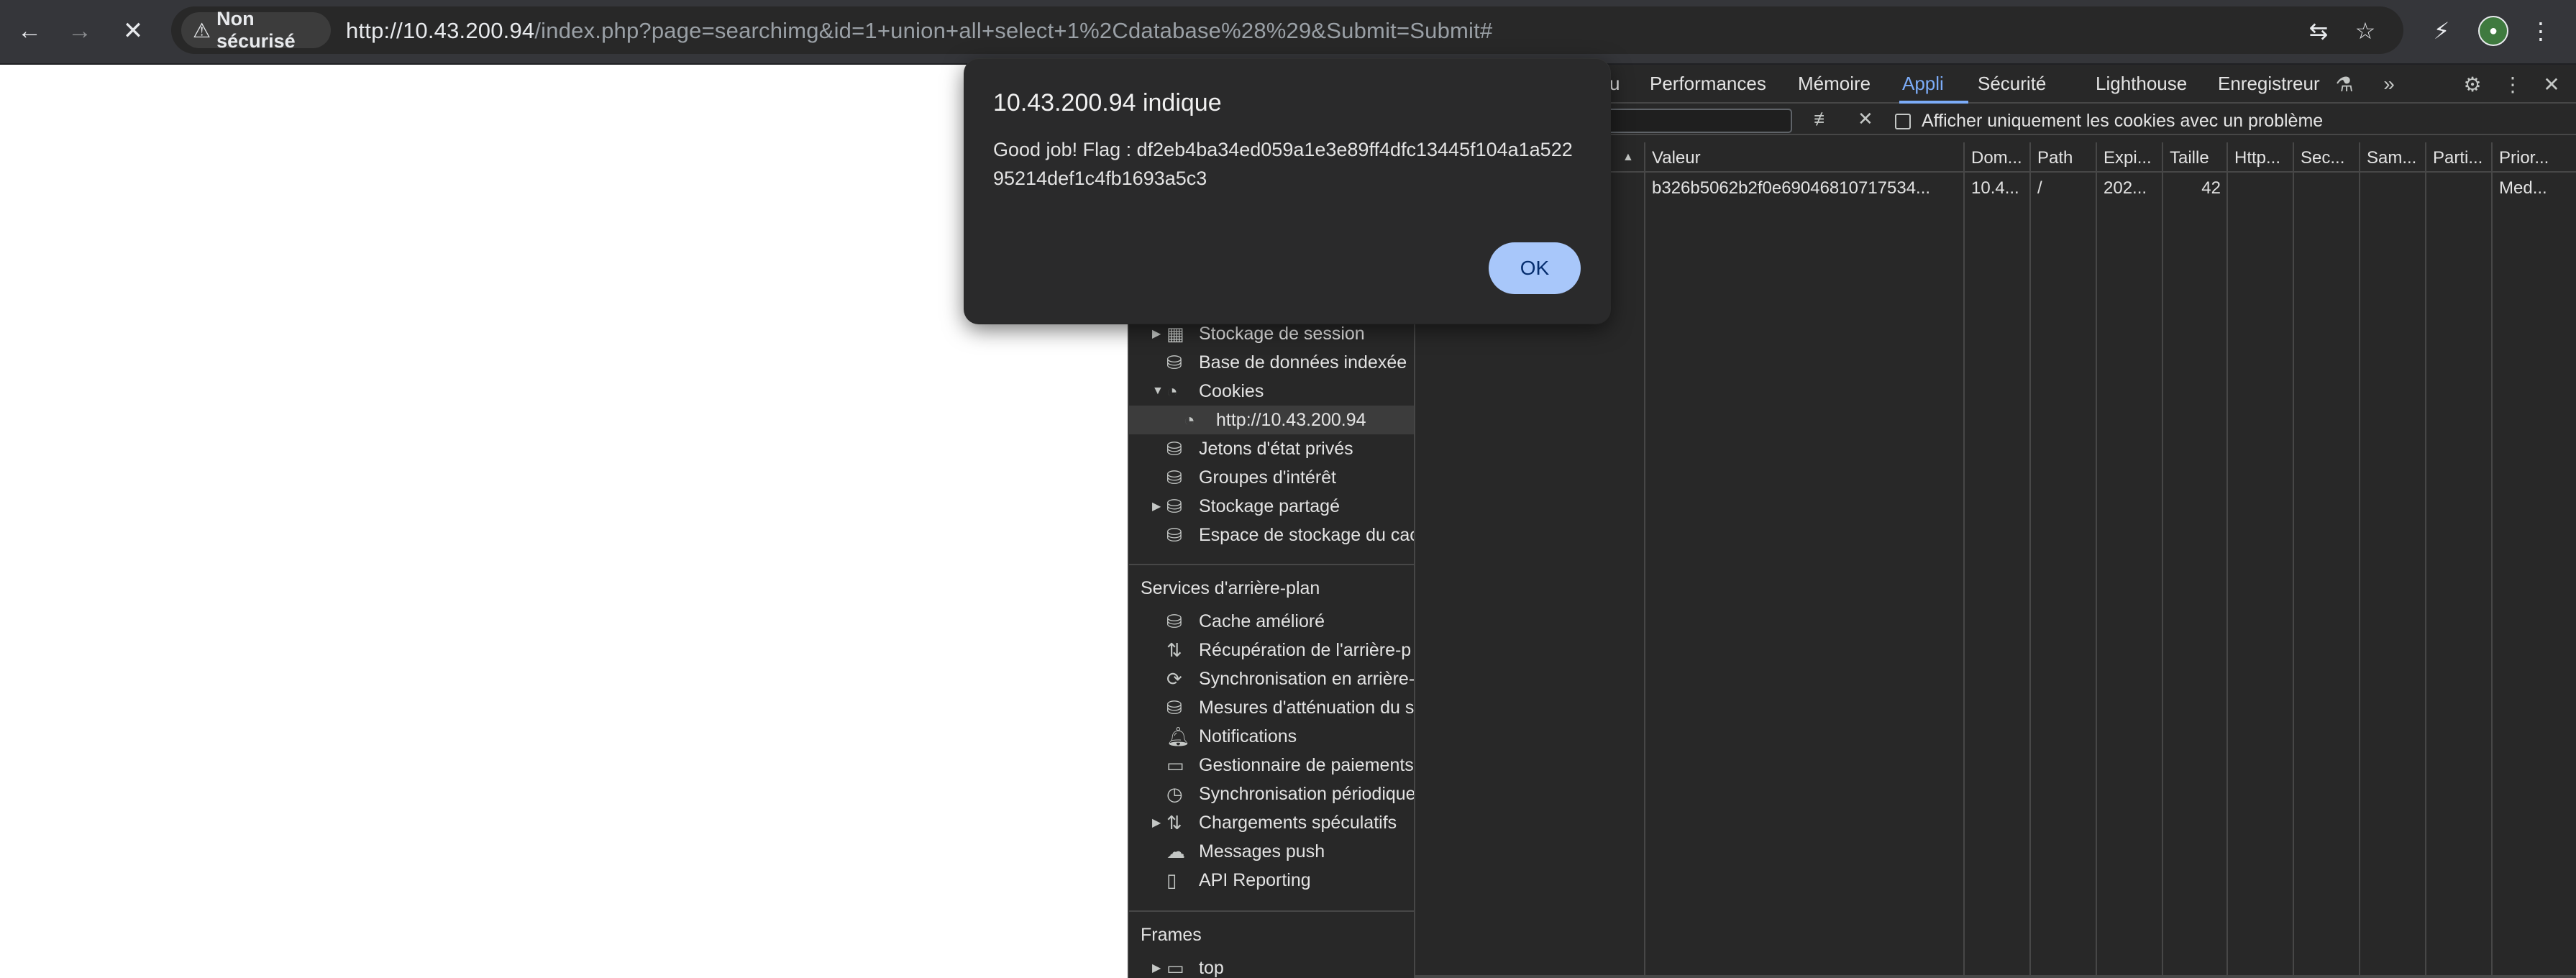 The width and height of the screenshot is (2576, 978). What do you see at coordinates (1271, 506) in the screenshot?
I see `sidebar-item-shared-storage: ▶ ⛁ Stockage partagé` at bounding box center [1271, 506].